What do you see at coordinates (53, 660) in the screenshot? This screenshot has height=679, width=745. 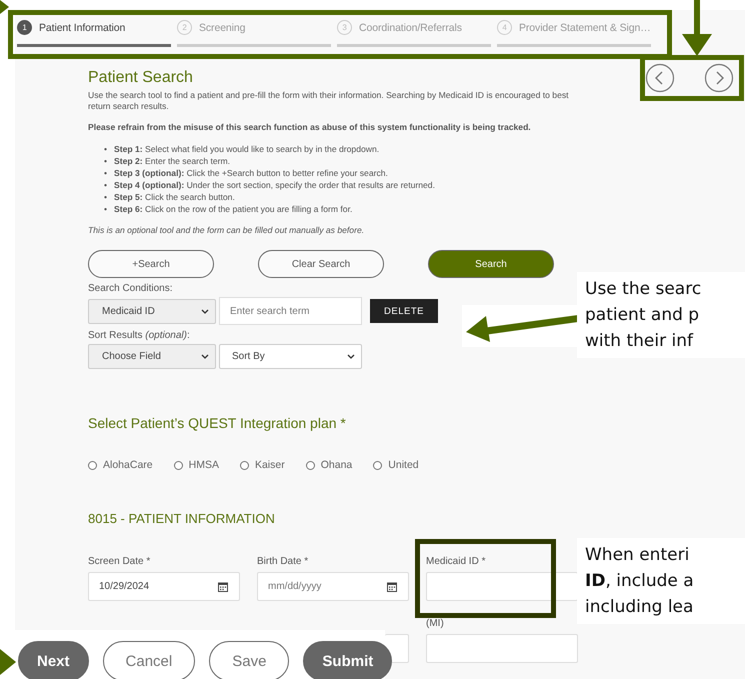 I see `primary-button: Next` at bounding box center [53, 660].